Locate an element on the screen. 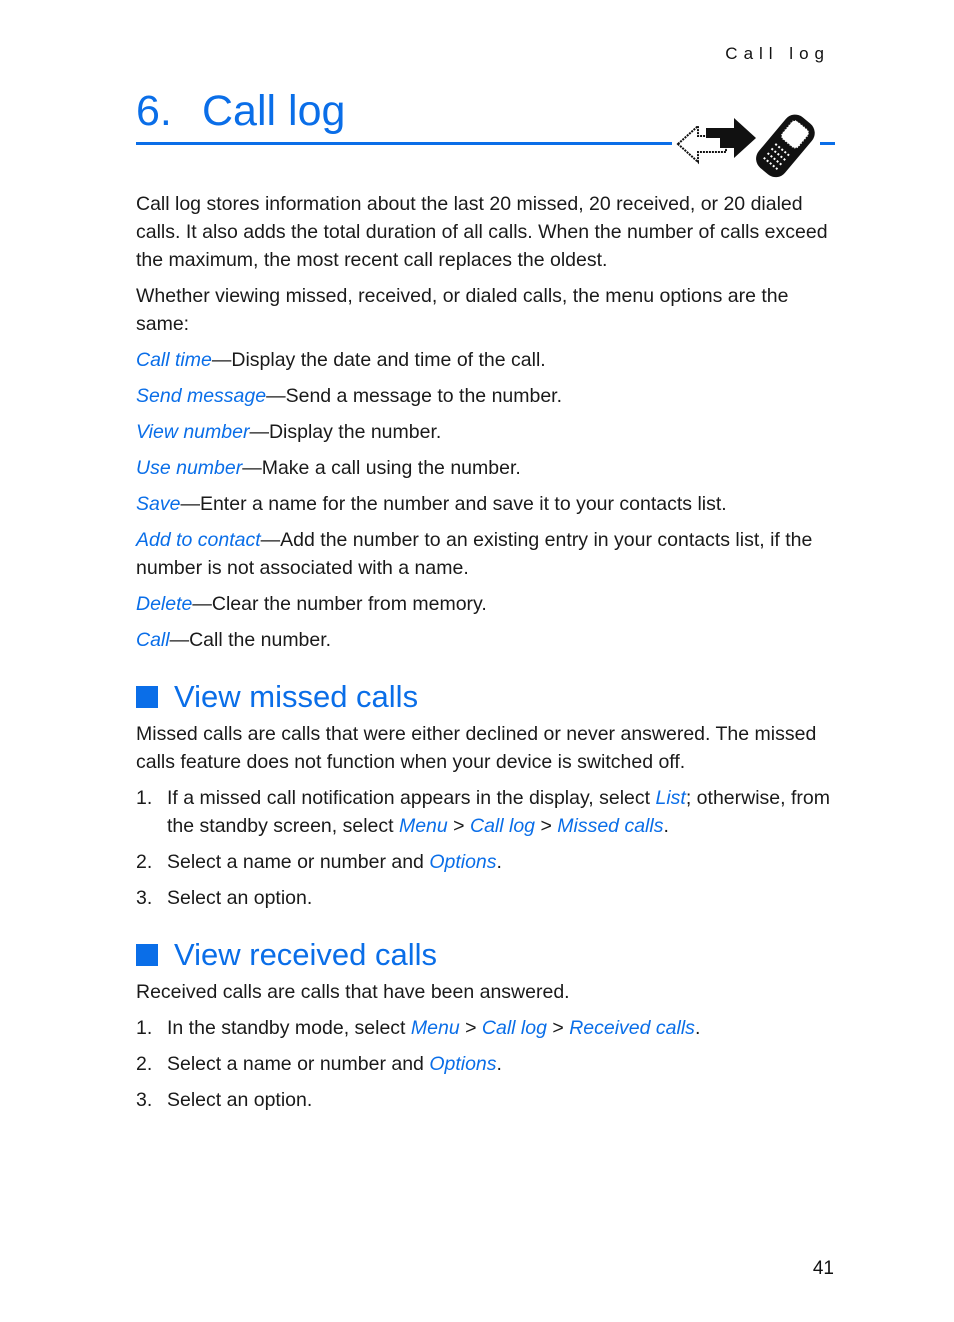 This screenshot has height=1322, width=954. option-term: Call time is located at coordinates (174, 360).